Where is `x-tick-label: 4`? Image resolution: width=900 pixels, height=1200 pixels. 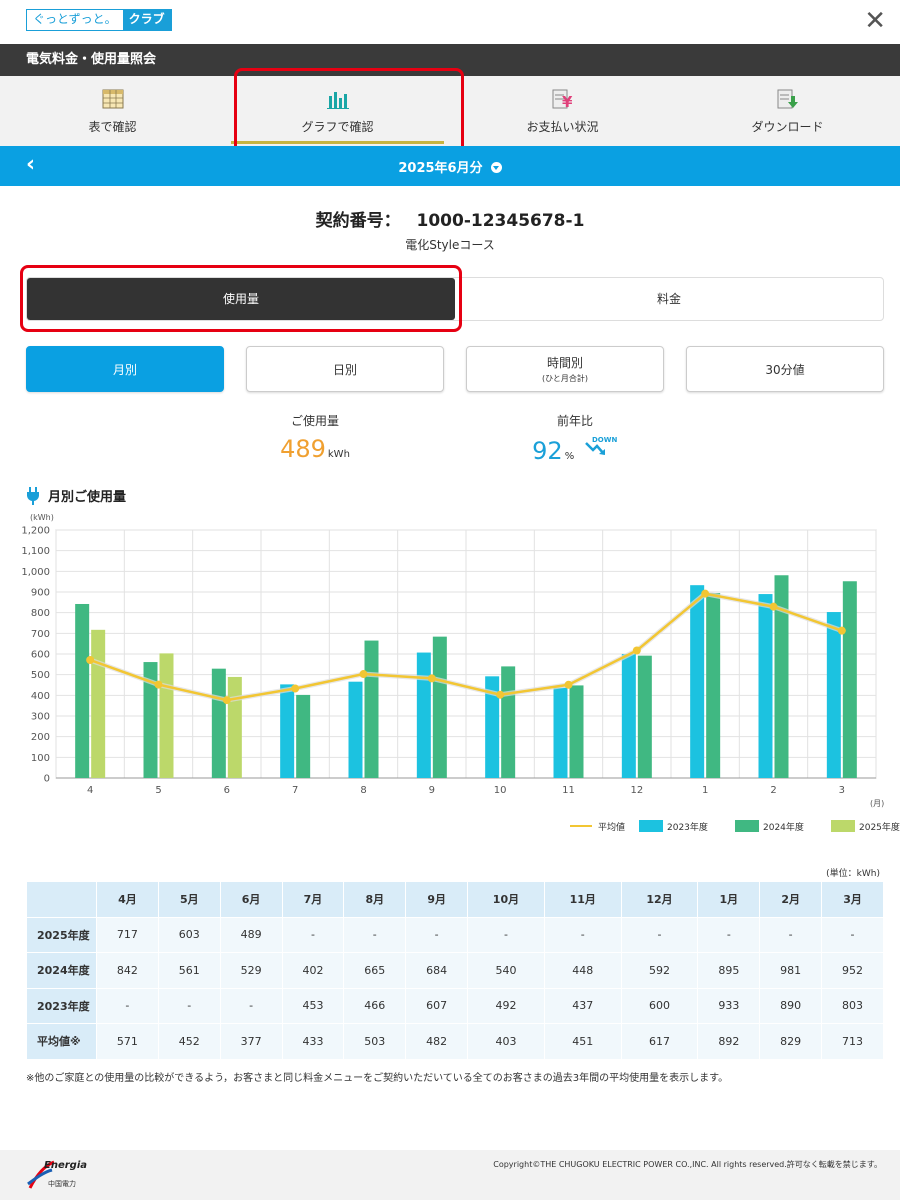 x-tick-label: 4 is located at coordinates (90, 790).